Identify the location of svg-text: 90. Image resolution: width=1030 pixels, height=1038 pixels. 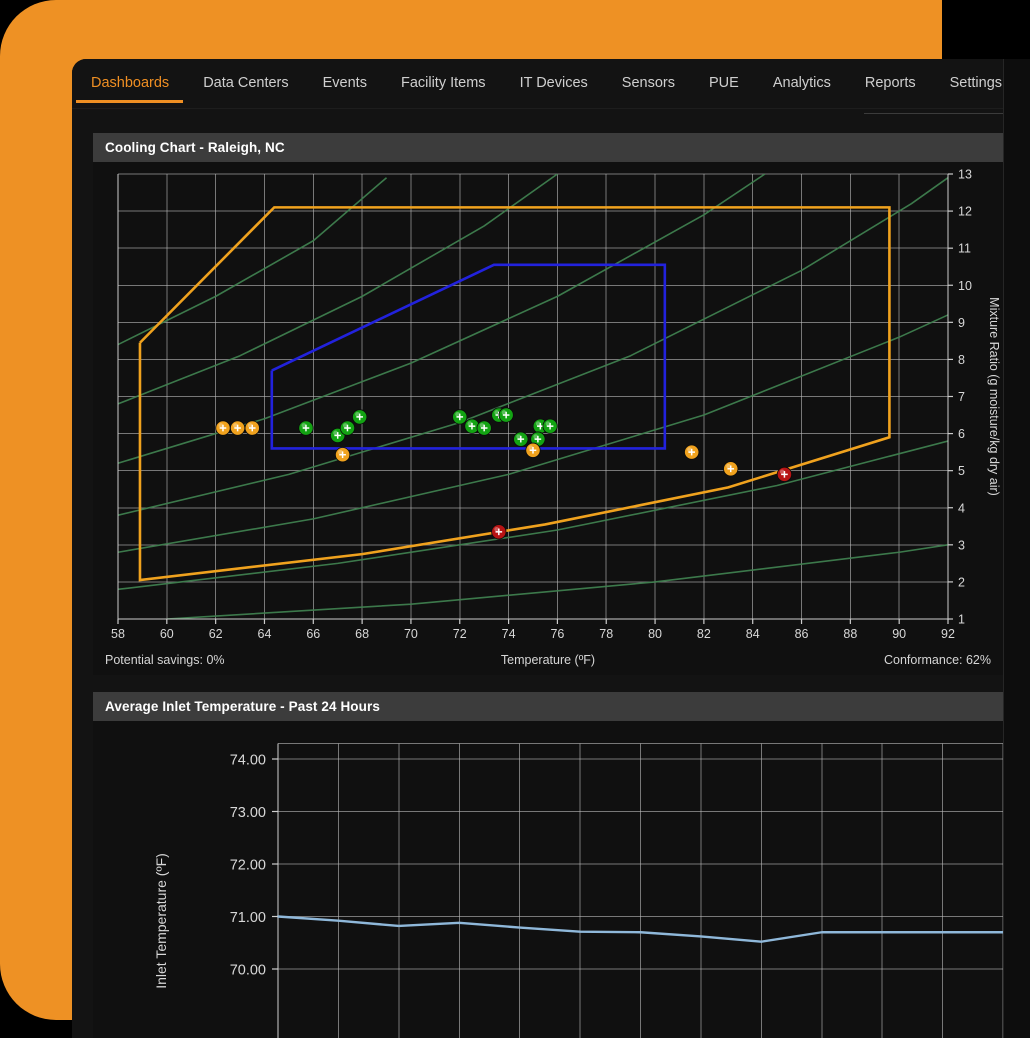
(899, 634).